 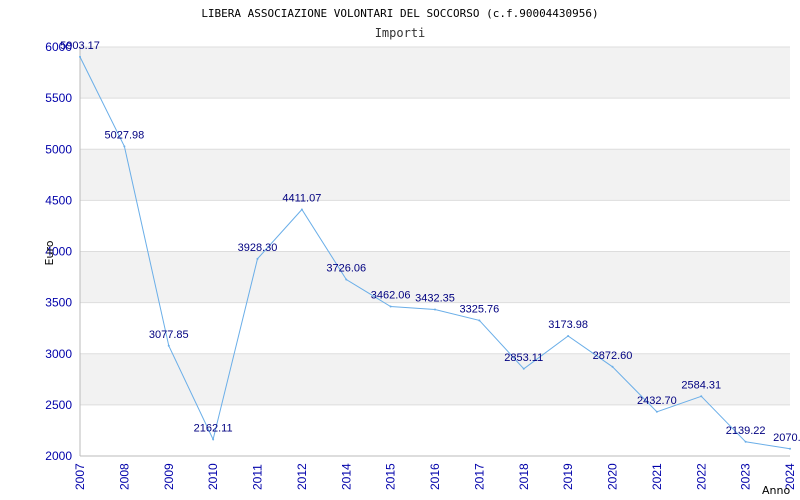 What do you see at coordinates (58, 47) in the screenshot?
I see `y-tick-label: 6000` at bounding box center [58, 47].